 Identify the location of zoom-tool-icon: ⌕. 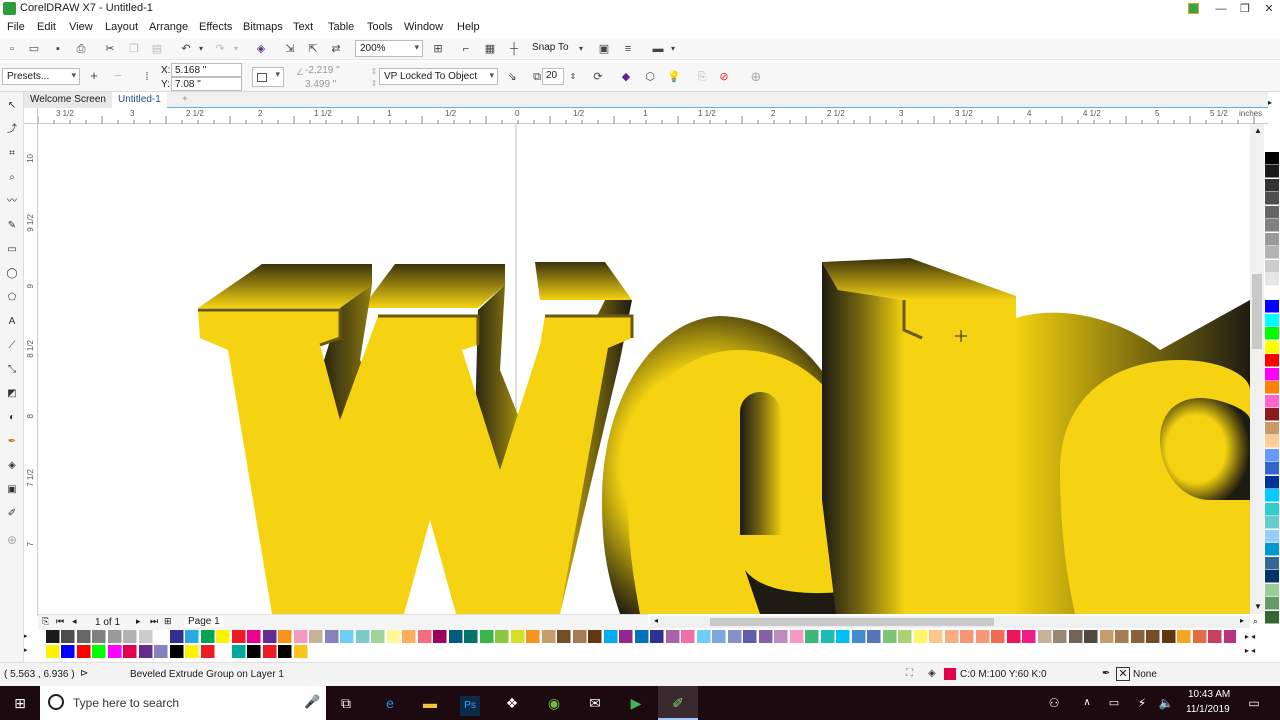
(12, 178).